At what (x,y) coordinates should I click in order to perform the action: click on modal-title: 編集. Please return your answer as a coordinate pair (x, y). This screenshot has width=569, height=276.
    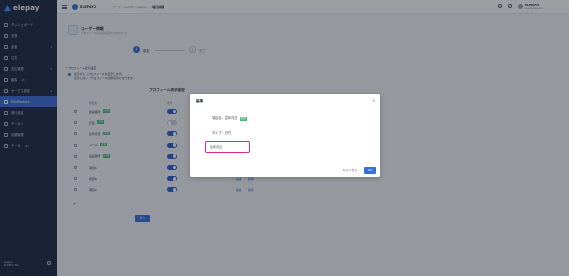
    Looking at the image, I should click on (200, 101).